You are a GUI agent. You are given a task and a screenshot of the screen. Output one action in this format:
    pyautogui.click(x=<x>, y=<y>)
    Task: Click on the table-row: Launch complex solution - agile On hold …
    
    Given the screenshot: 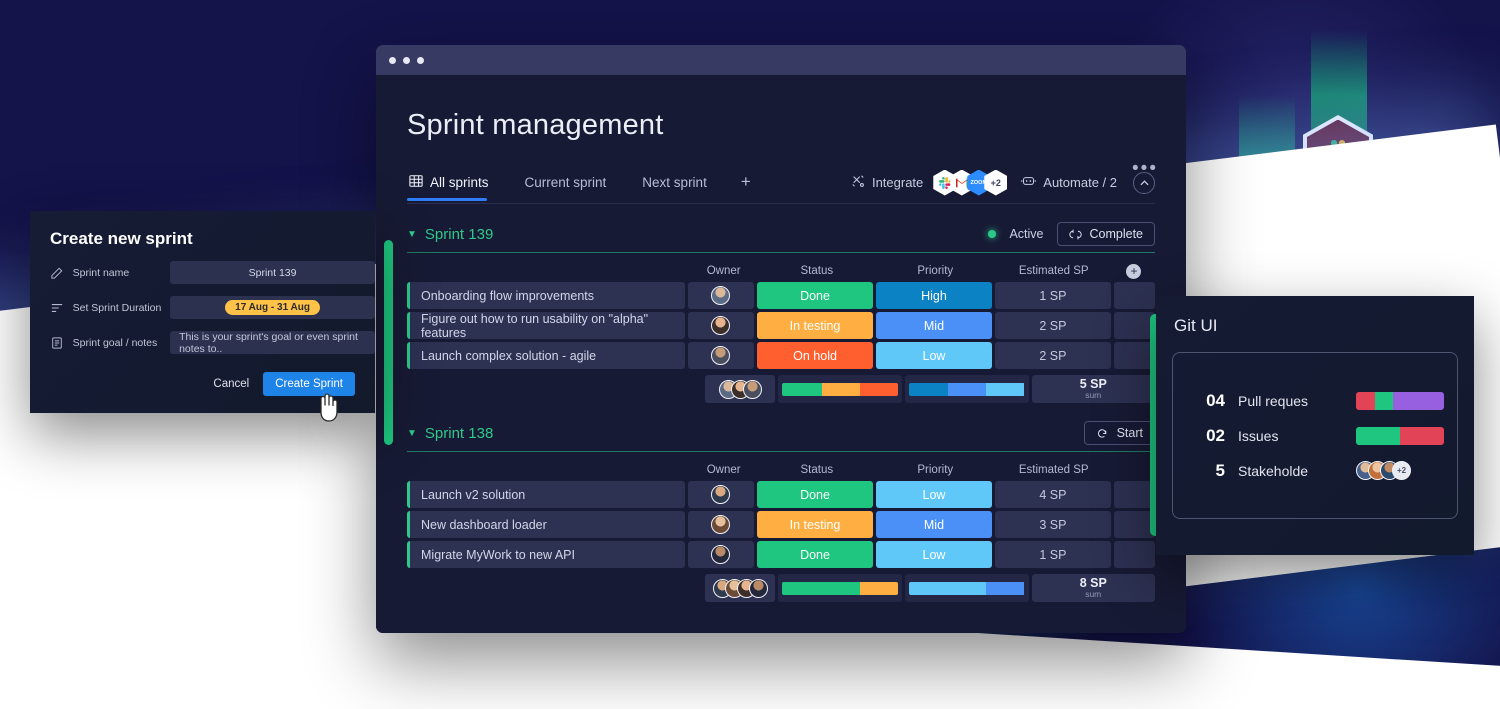 What is the action you would take?
    pyautogui.click(x=781, y=355)
    